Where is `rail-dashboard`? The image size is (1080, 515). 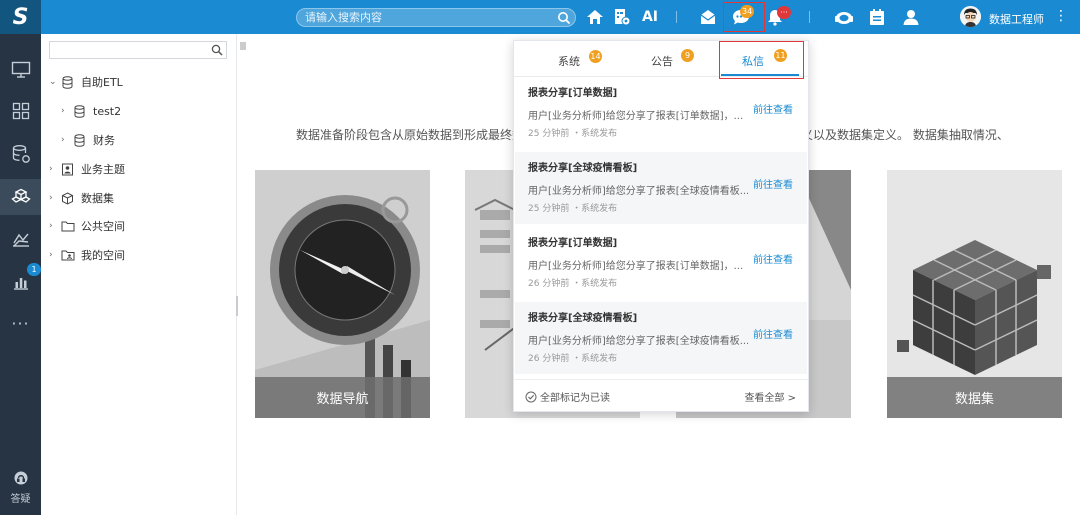
rail-dashboard is located at coordinates (20, 111).